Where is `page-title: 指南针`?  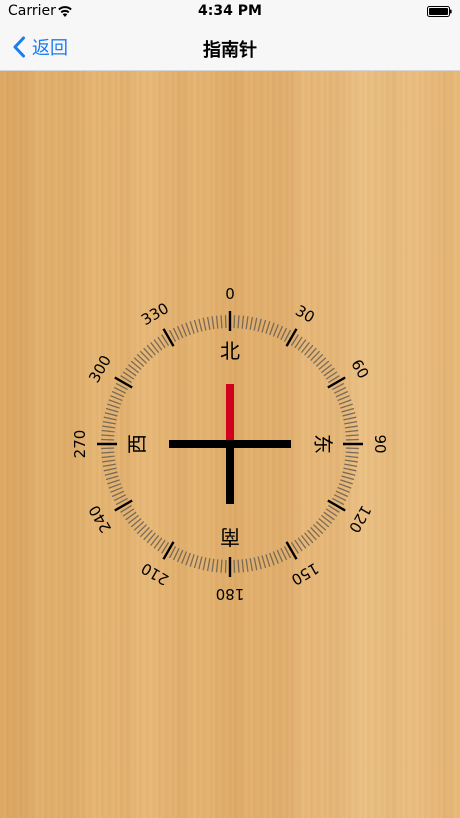 page-title: 指南针 is located at coordinates (230, 50).